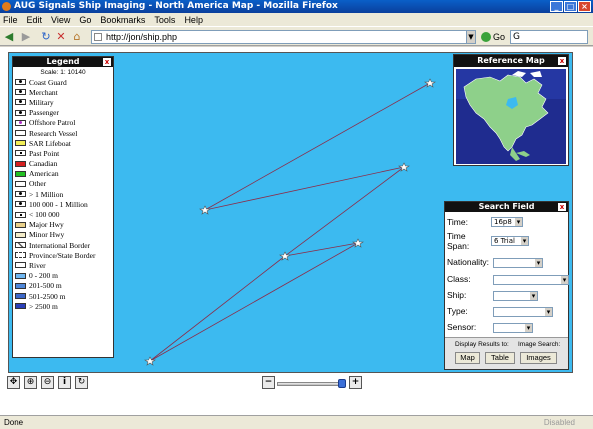 The width and height of the screenshot is (593, 429). Describe the element at coordinates (63, 214) in the screenshot. I see `legend-item: < 100 000` at that location.